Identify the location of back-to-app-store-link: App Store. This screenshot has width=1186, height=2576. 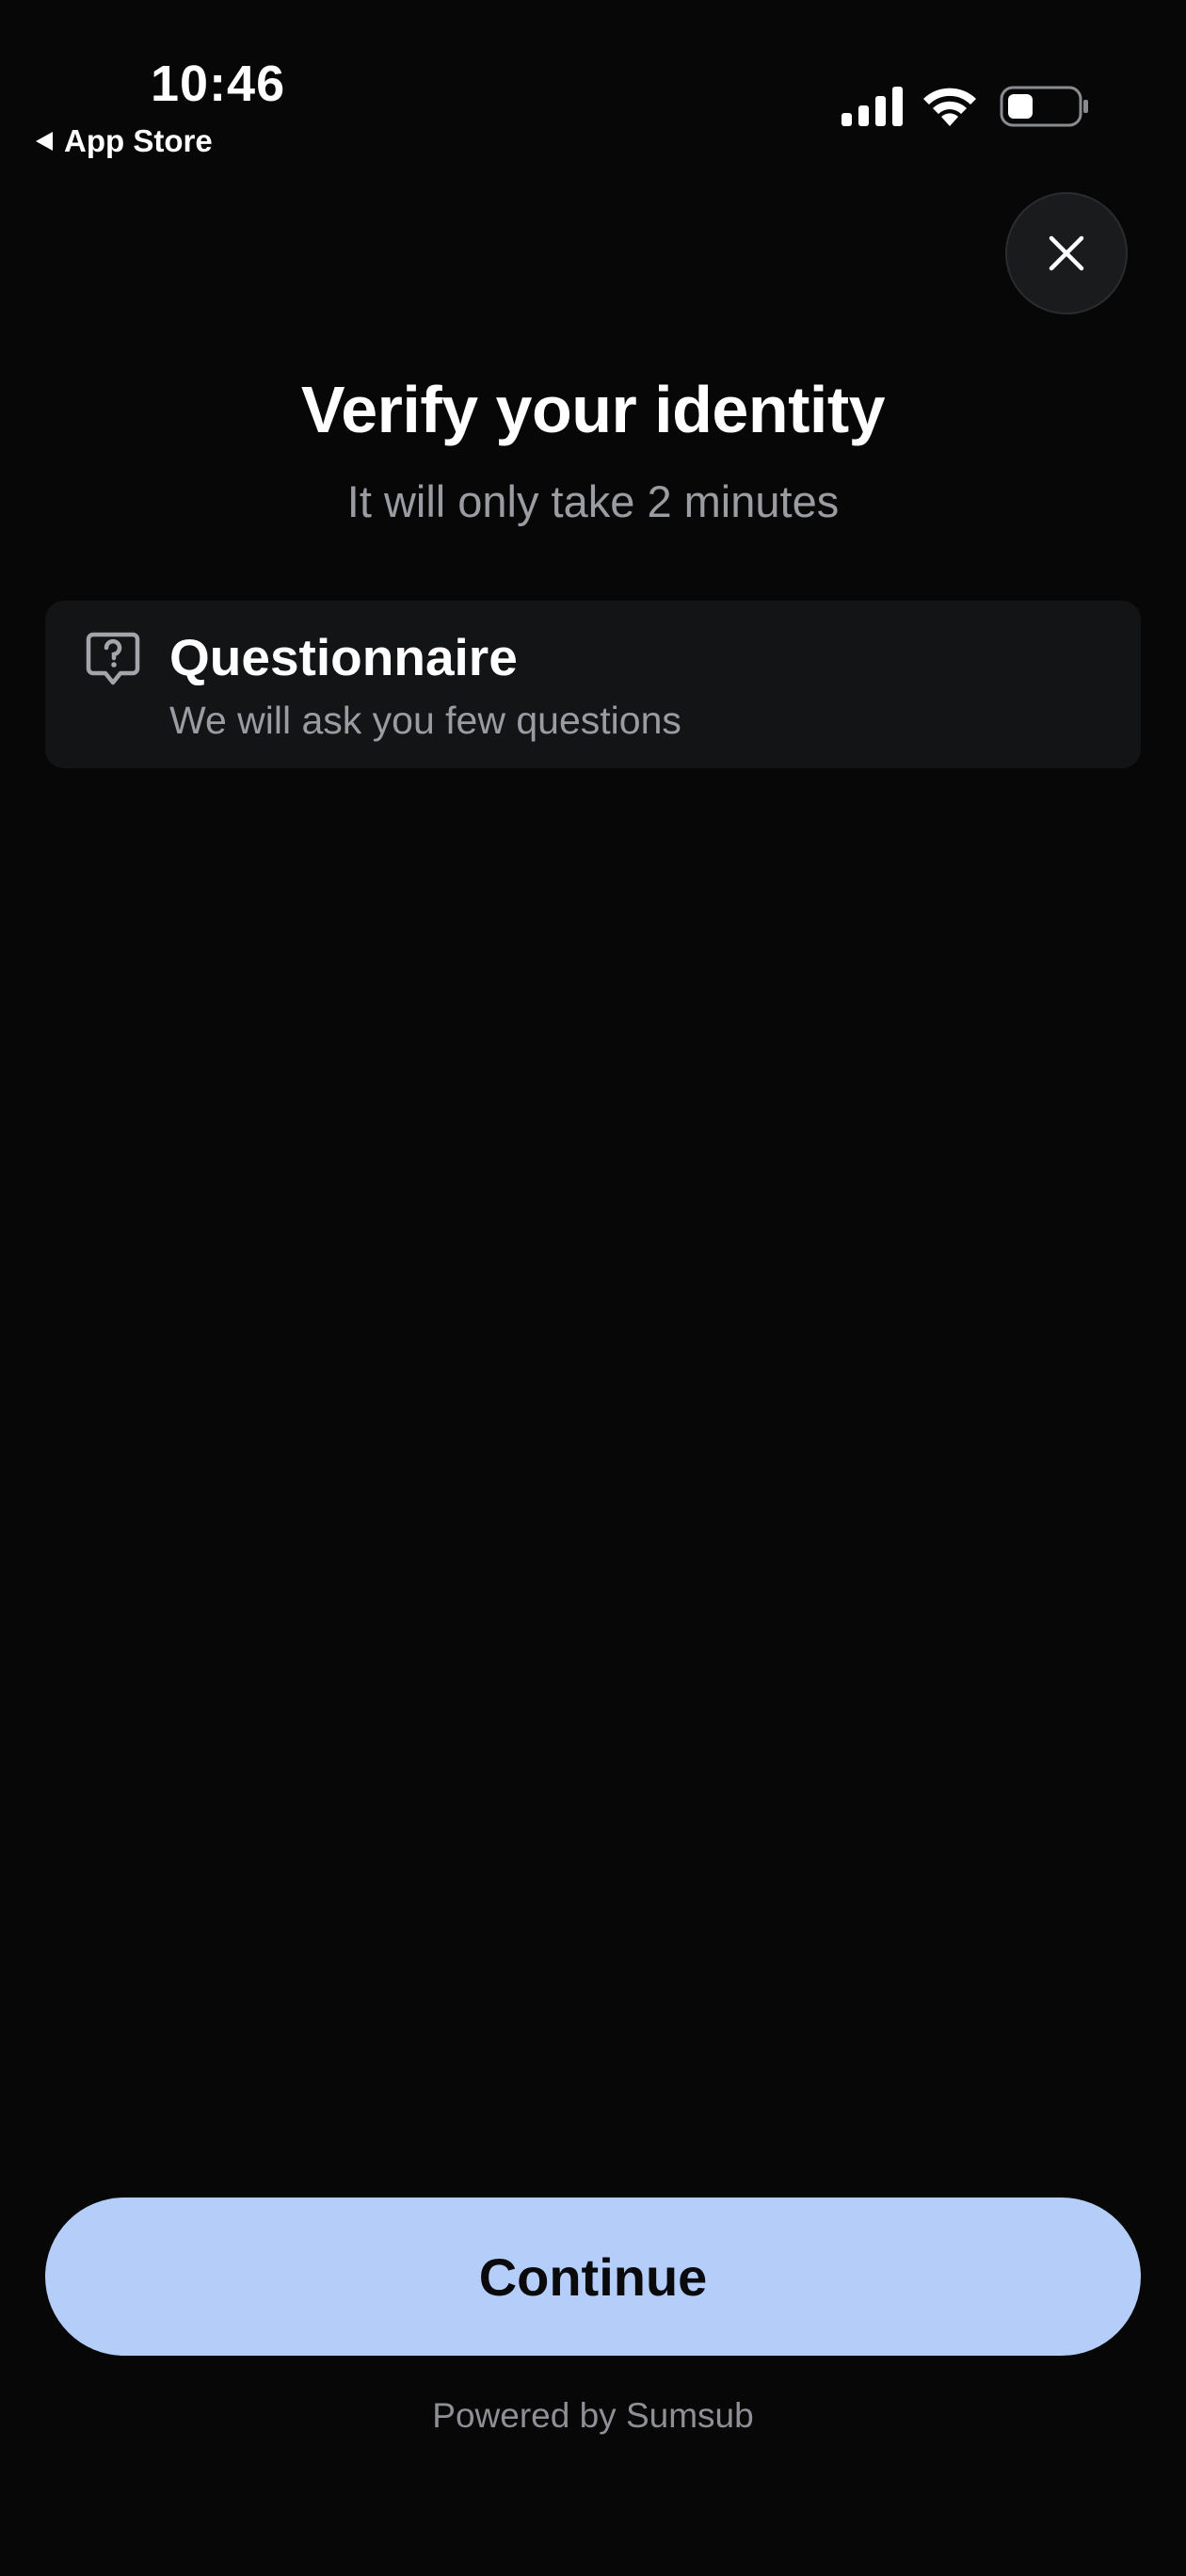
(125, 141).